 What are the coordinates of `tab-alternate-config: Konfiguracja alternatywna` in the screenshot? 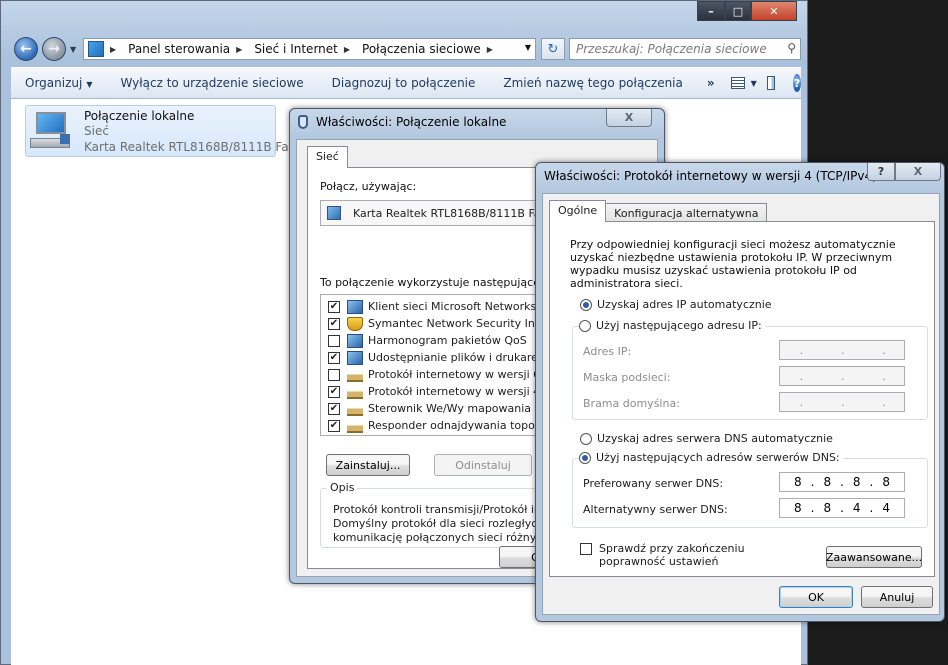 It's located at (686, 212).